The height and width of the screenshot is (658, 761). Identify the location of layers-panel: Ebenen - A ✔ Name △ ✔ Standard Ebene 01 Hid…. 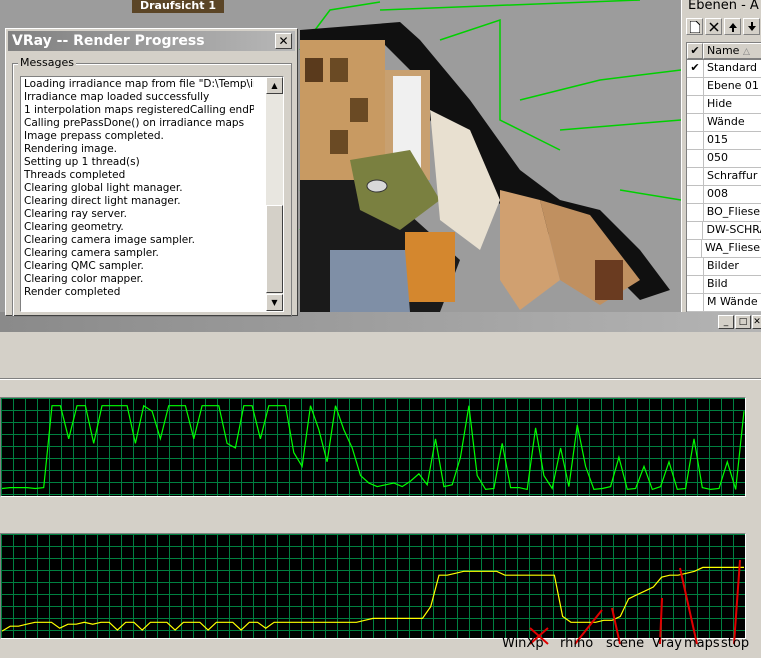
(721, 156).